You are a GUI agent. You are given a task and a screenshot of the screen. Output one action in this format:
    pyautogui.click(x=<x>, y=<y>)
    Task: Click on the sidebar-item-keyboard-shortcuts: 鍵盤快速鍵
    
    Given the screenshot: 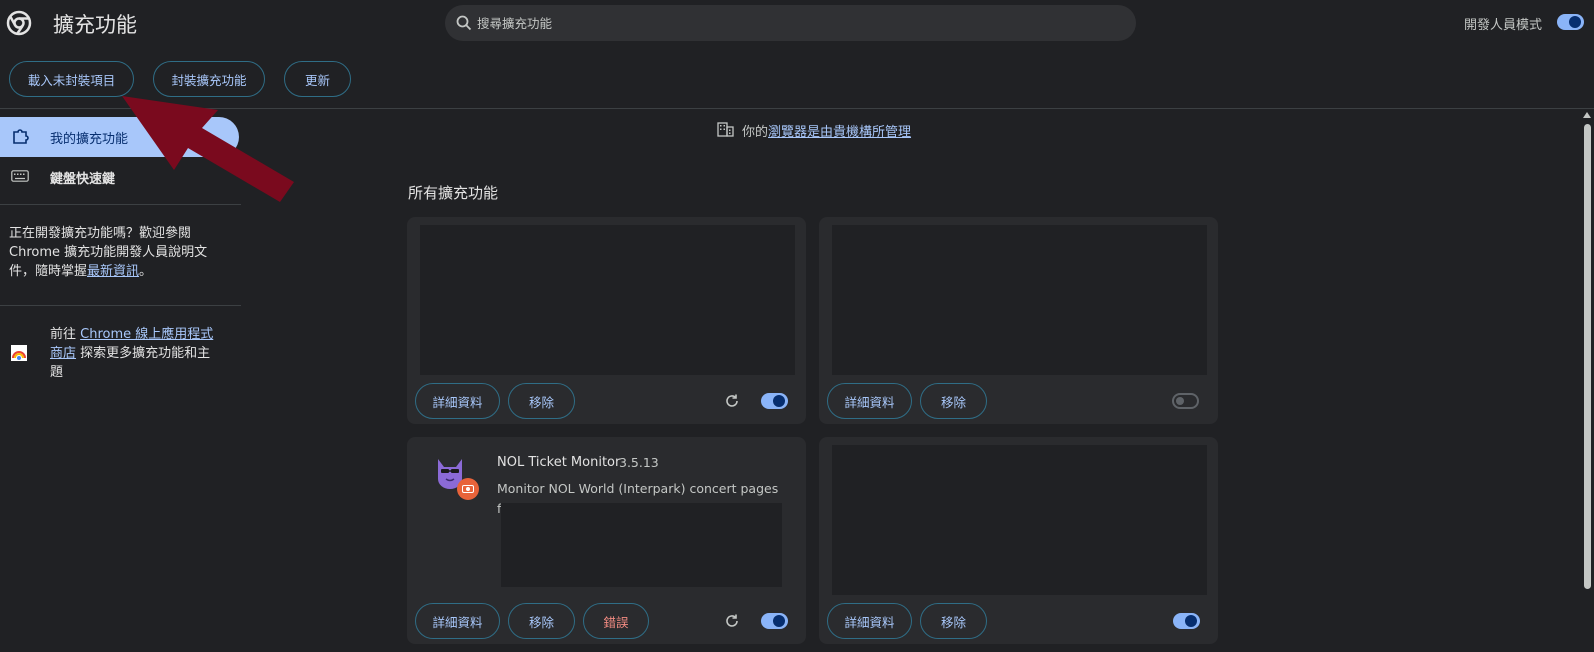 What is the action you would take?
    pyautogui.click(x=82, y=177)
    